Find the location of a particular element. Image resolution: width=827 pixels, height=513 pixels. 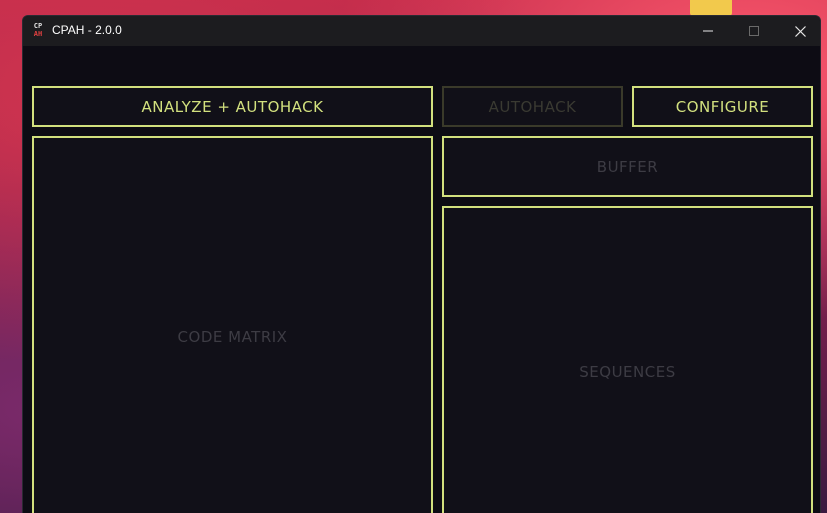

maximize-icon is located at coordinates (754, 31).